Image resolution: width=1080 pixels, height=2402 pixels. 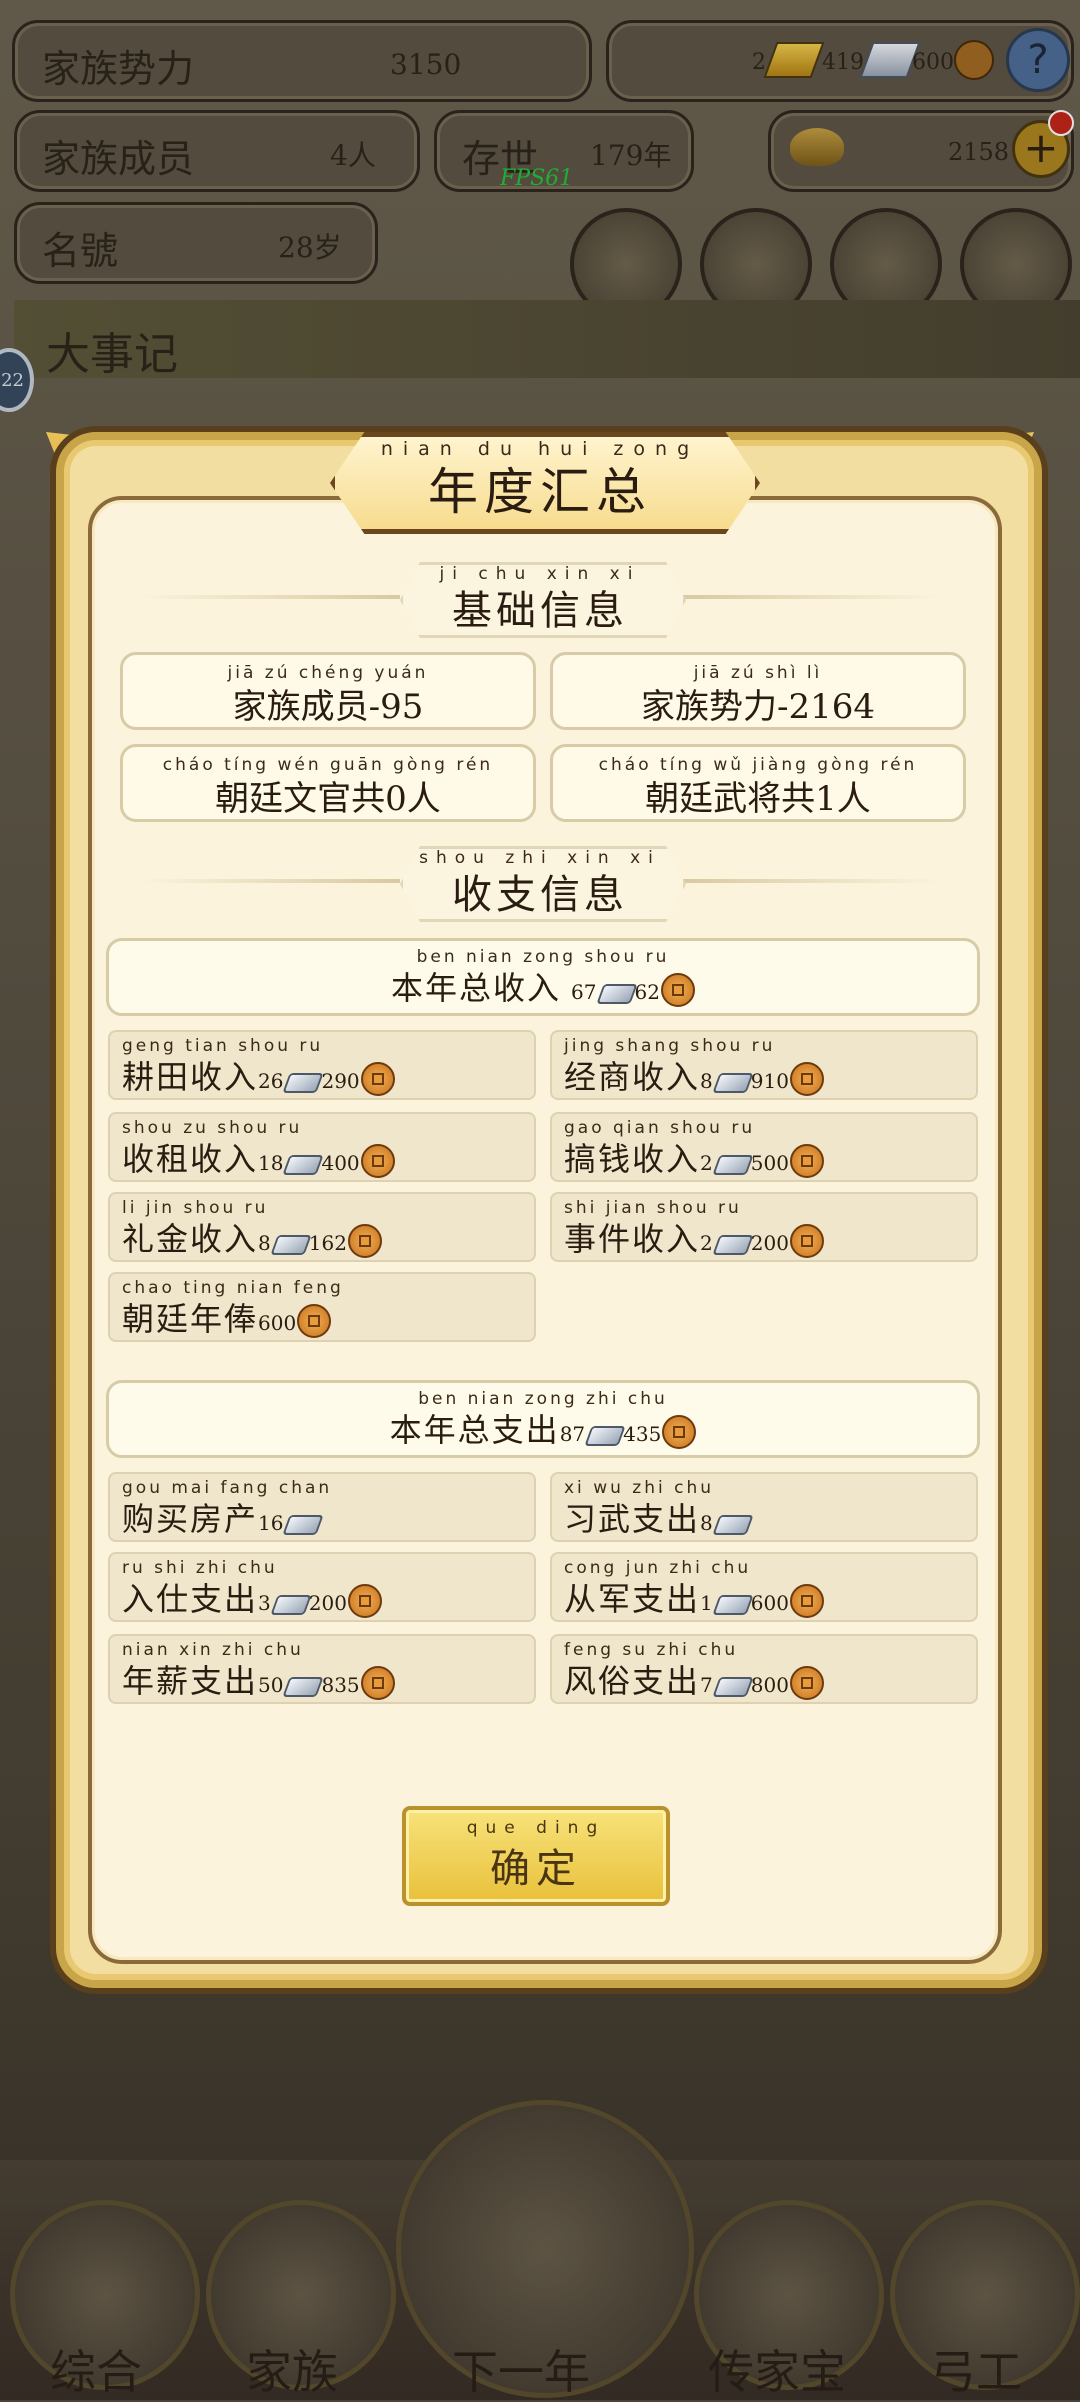 What do you see at coordinates (706, 1523) in the screenshot?
I see `expense-item-silver: 8` at bounding box center [706, 1523].